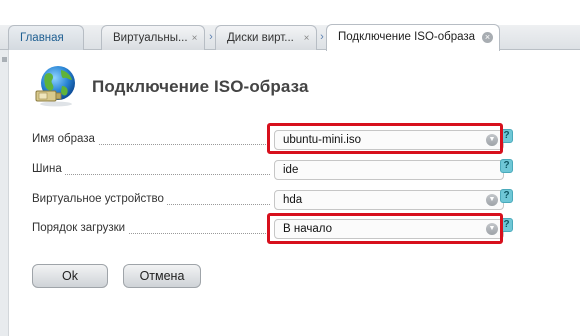 Image resolution: width=580 pixels, height=336 pixels. What do you see at coordinates (42, 38) in the screenshot?
I see `tab-label: Главная` at bounding box center [42, 38].